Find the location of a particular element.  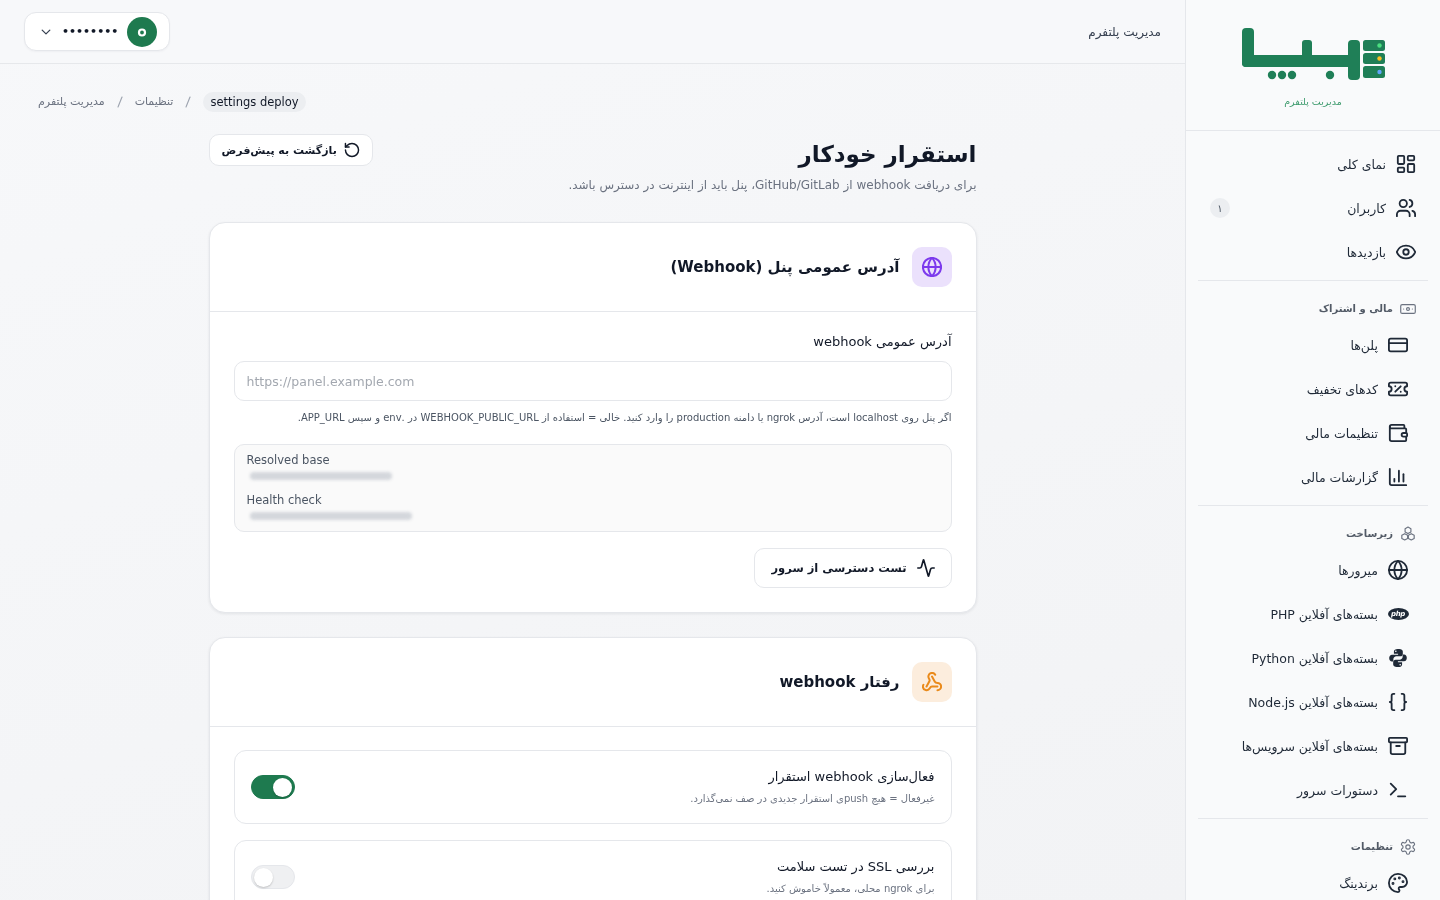

bar-chart-icon is located at coordinates (1398, 477).